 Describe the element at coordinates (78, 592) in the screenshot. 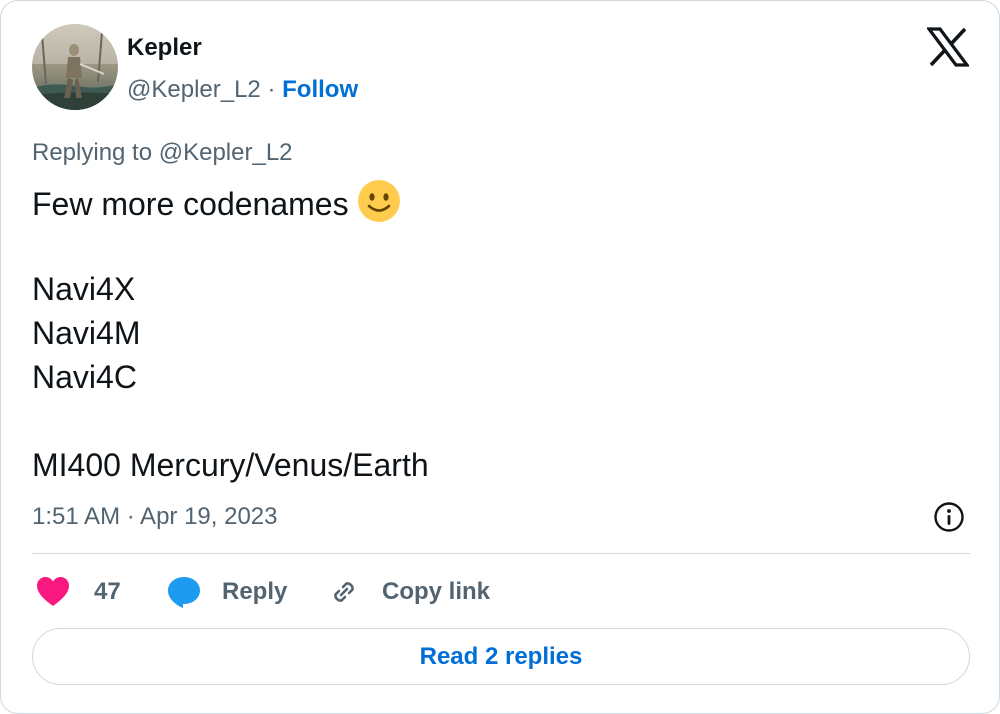

I see `like-button: 47` at that location.